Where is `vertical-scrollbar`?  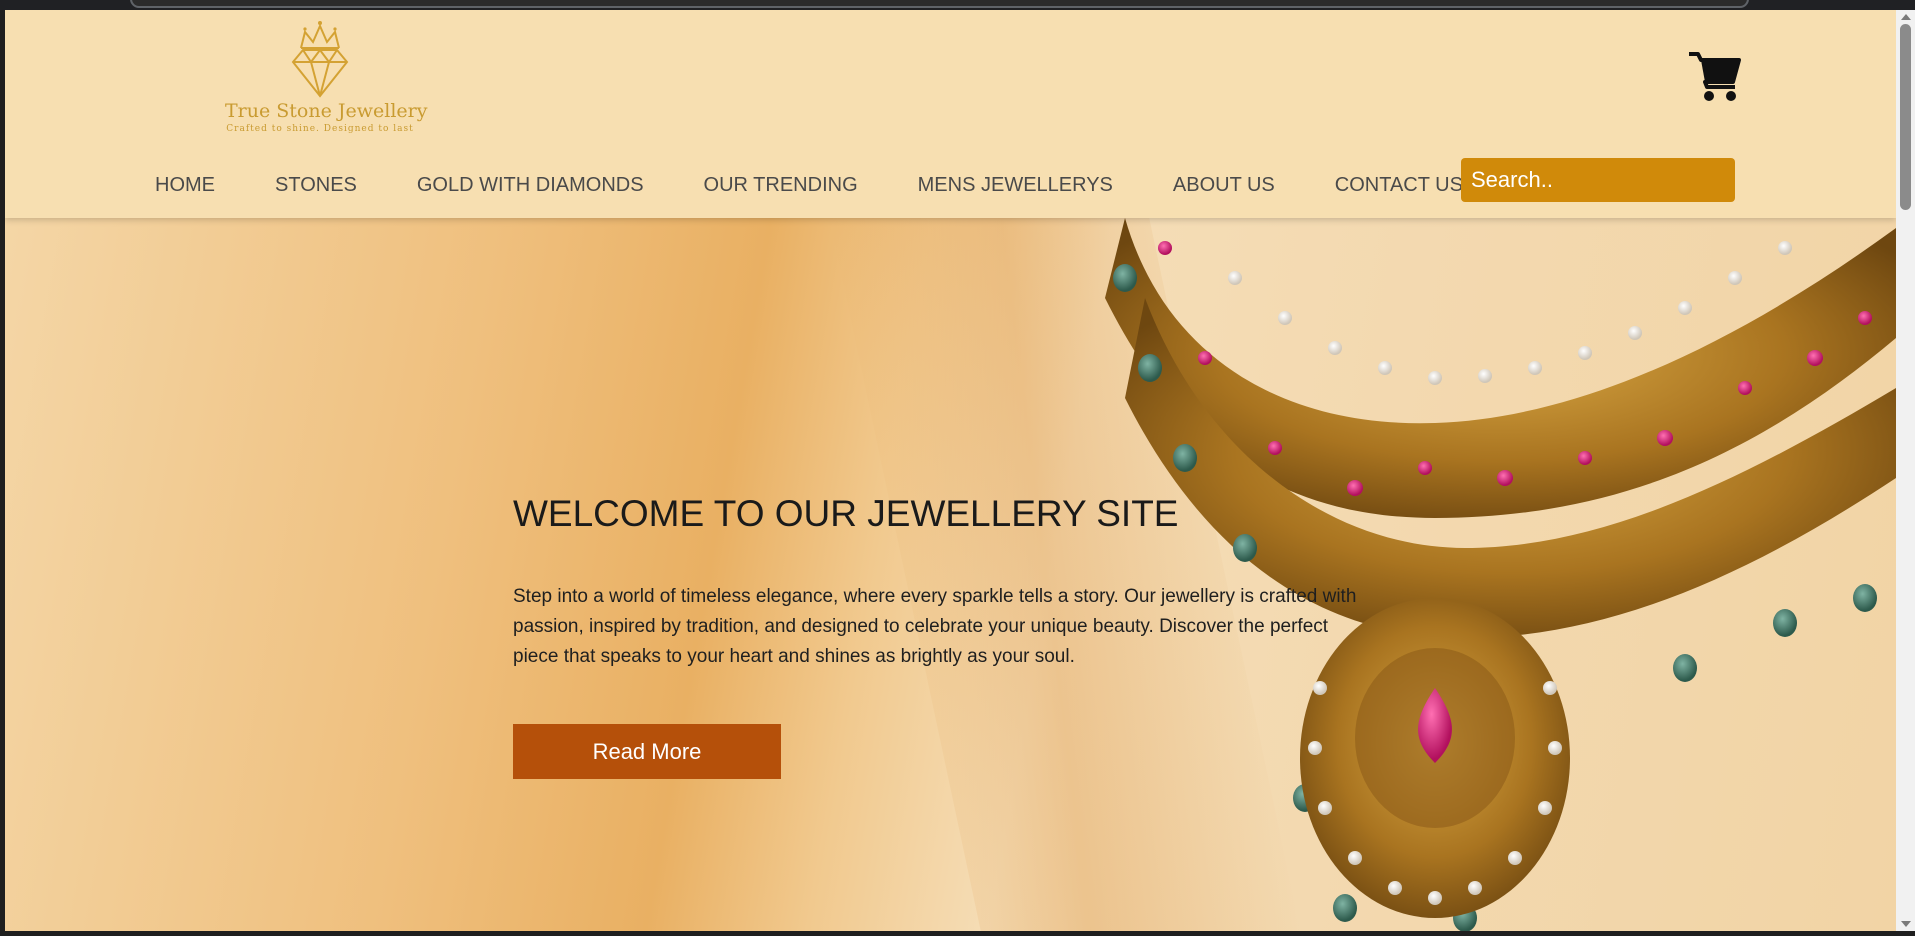 vertical-scrollbar is located at coordinates (1905, 470).